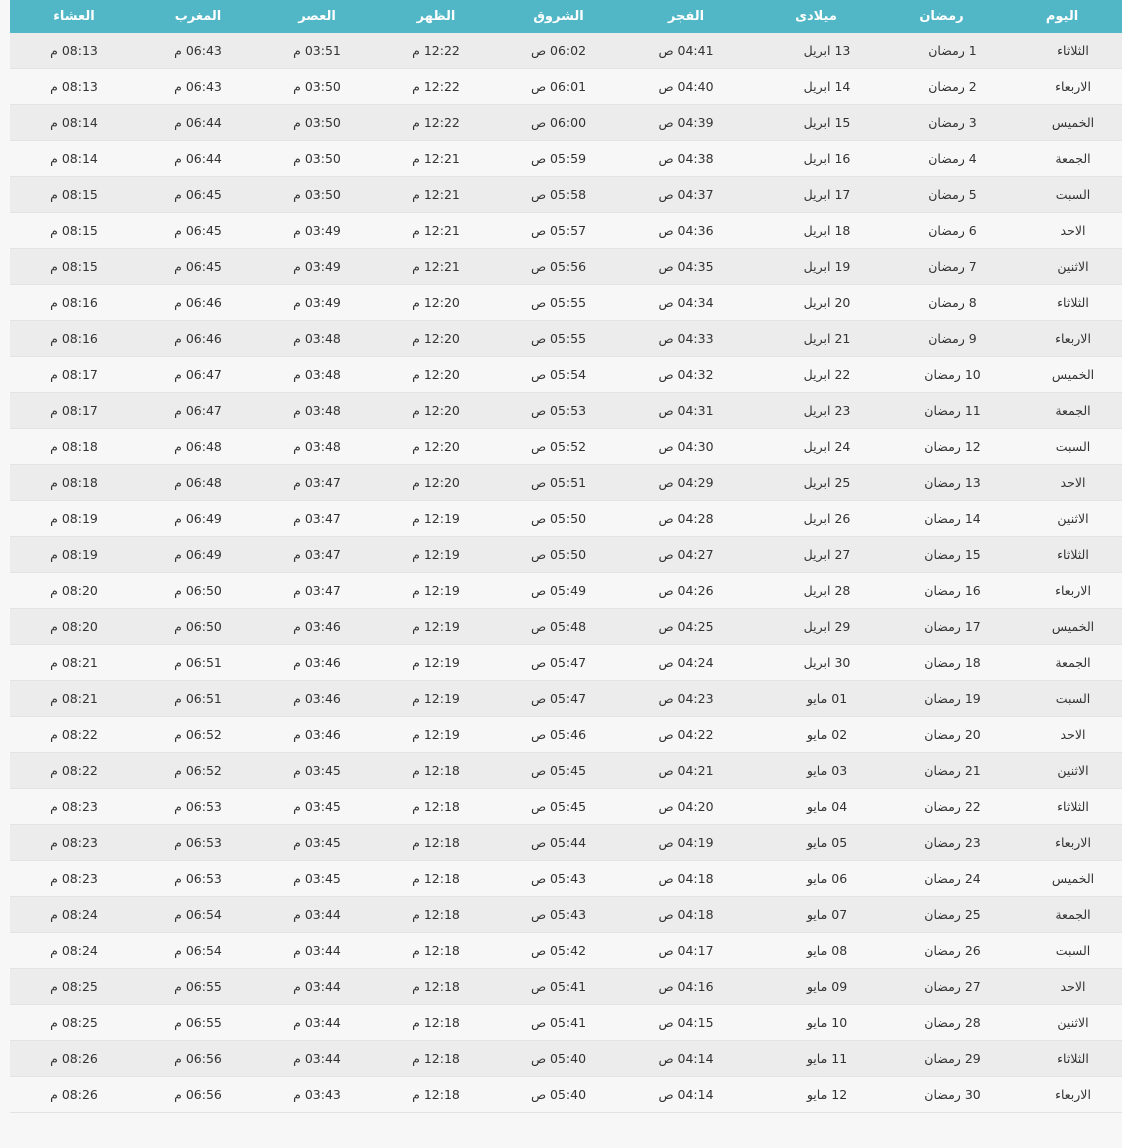 Image resolution: width=1122 pixels, height=1148 pixels. Describe the element at coordinates (558, 950) in the screenshot. I see `sunrise-cell: 05:42 ص` at that location.